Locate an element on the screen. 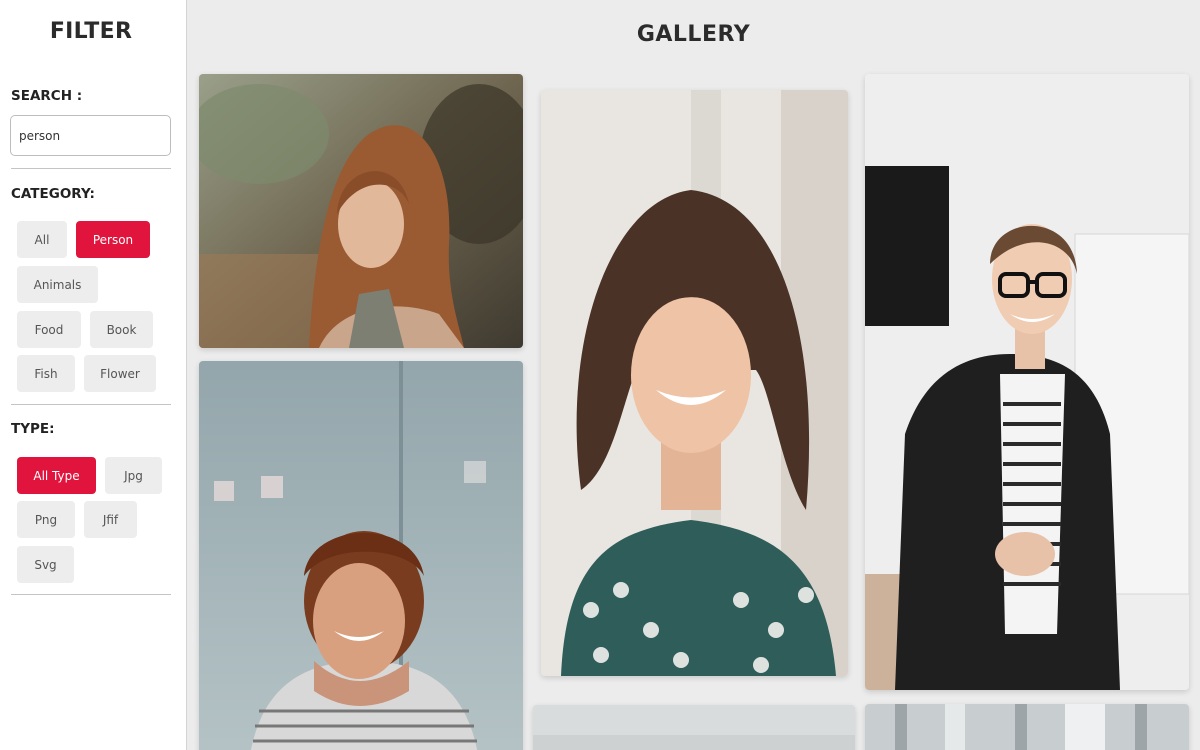  gallery-title: GALLERY is located at coordinates (693, 34).